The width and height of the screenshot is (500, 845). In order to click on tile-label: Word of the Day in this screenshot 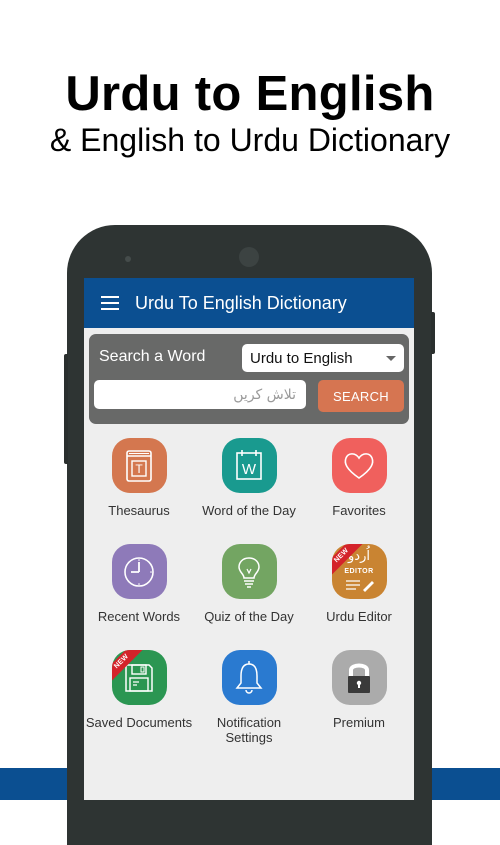, I will do `click(249, 510)`.